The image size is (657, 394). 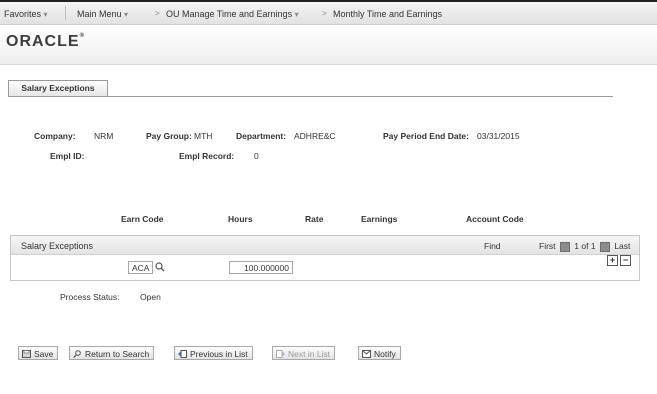 I want to click on favorites-menu: Favorites ▾, so click(x=26, y=14).